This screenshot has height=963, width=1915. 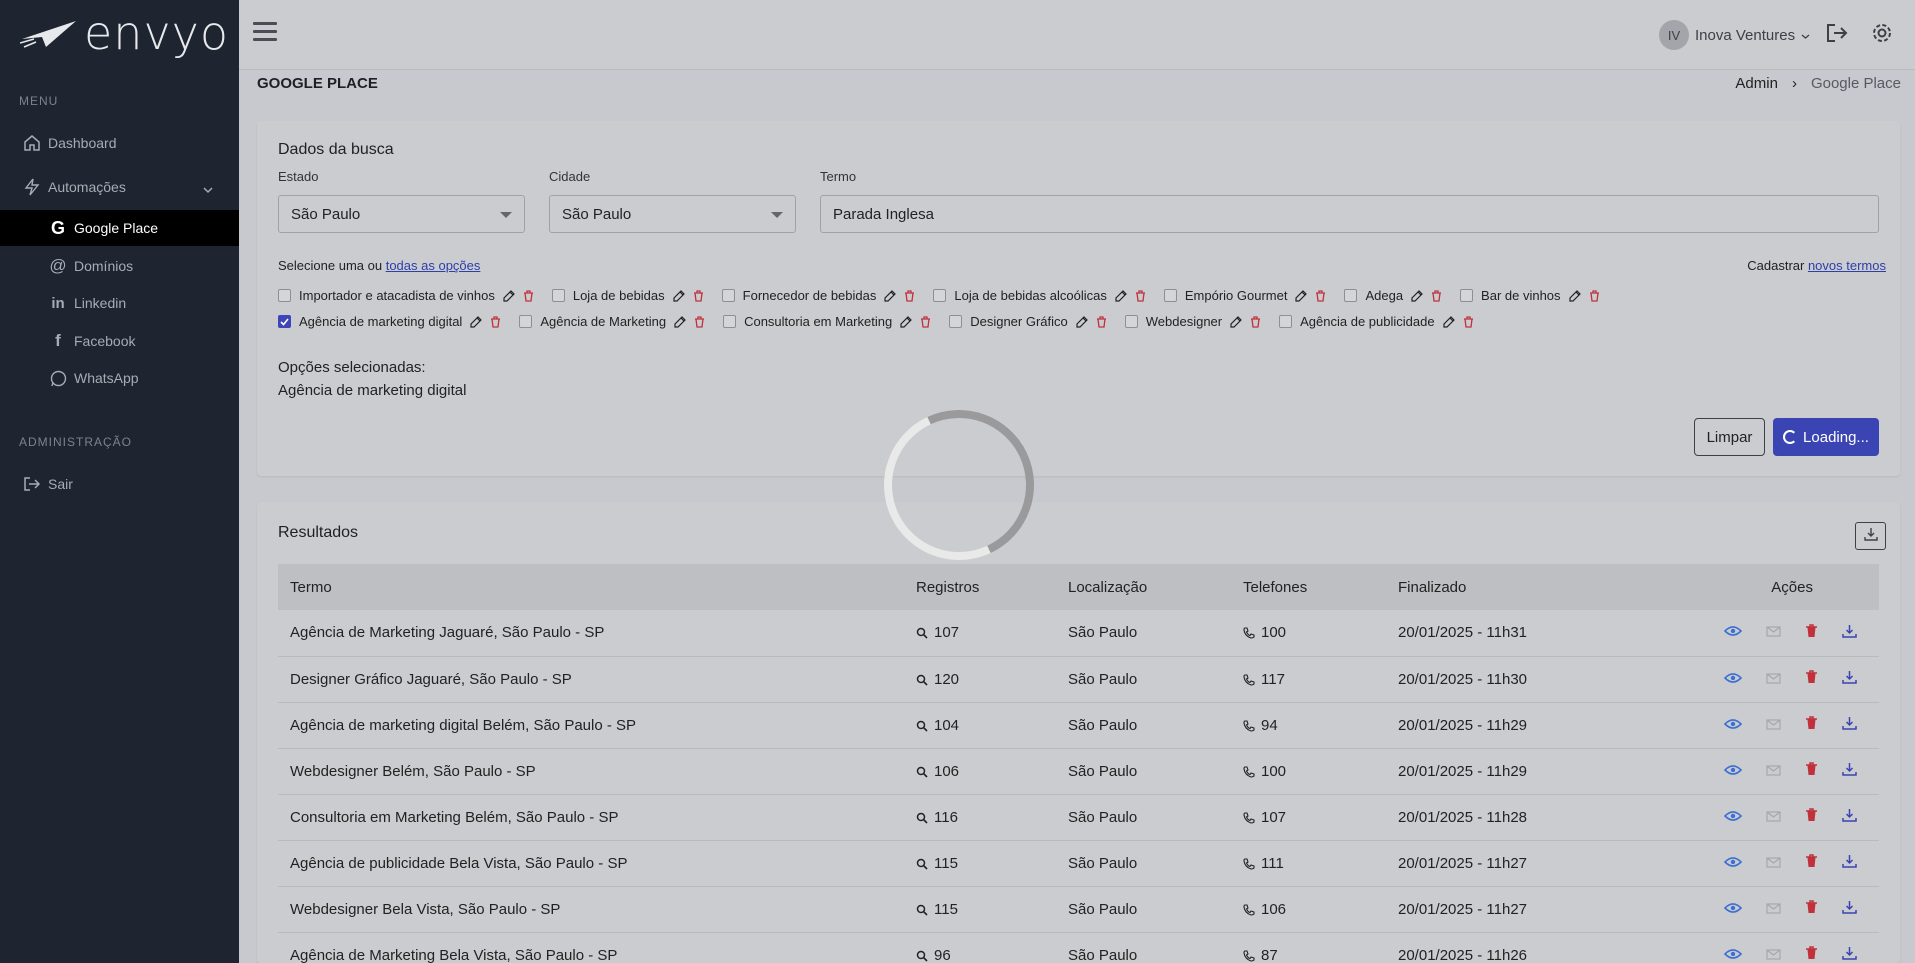 I want to click on select-all-options-link: todas as opções, so click(x=433, y=265).